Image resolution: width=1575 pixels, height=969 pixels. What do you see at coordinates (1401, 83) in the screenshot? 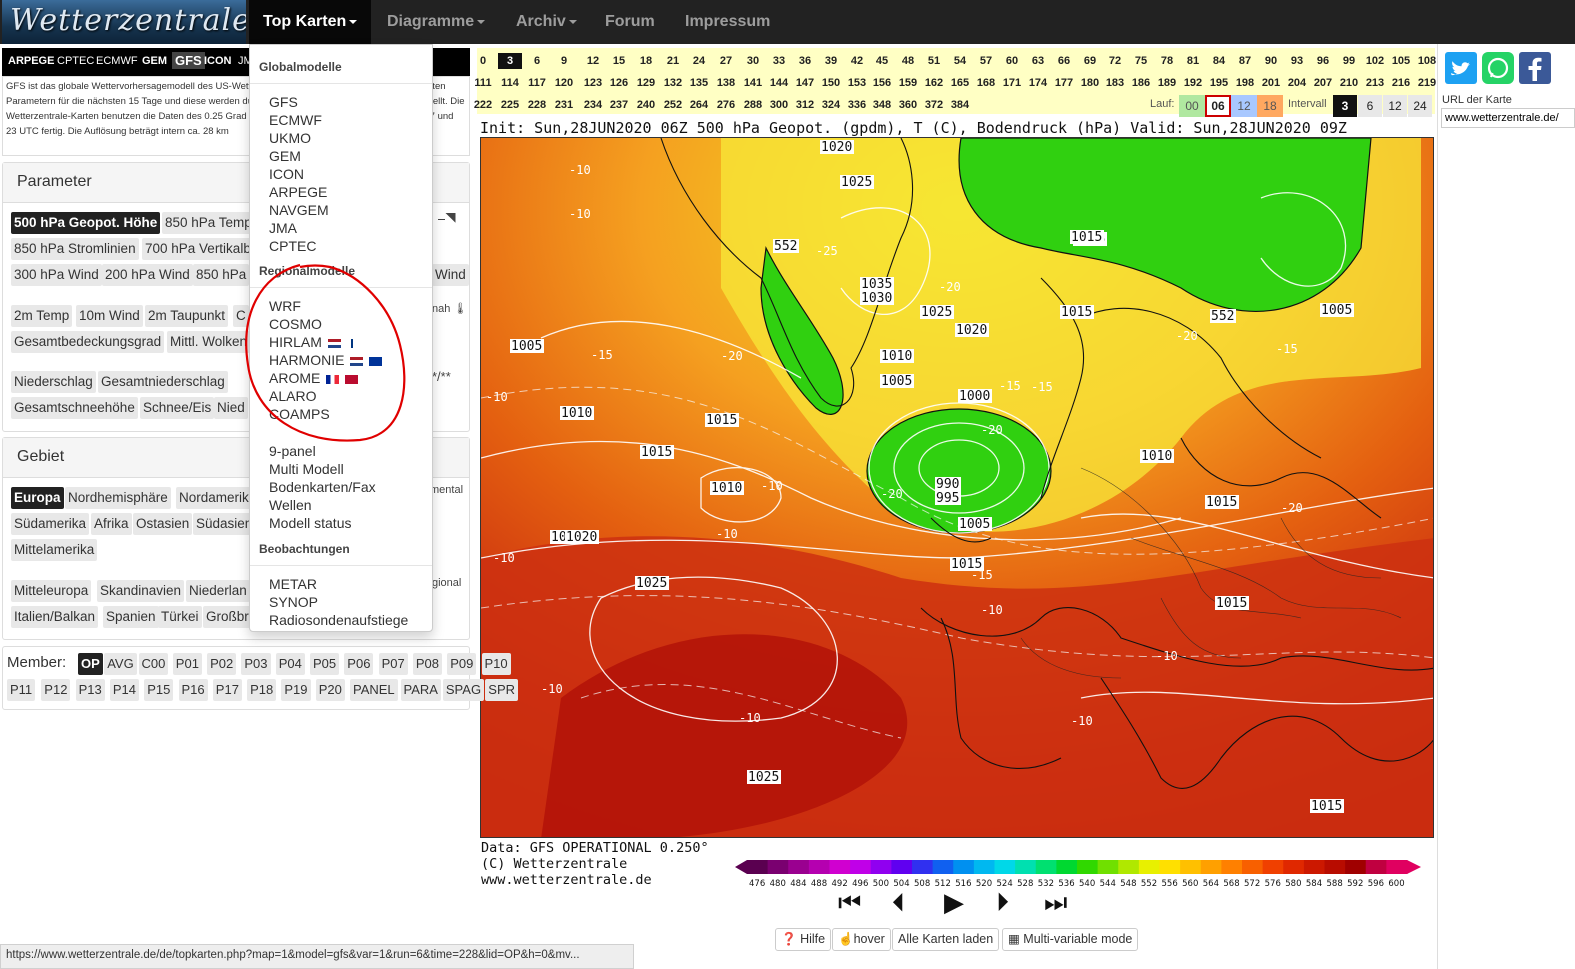
I see `timestep-216: 216` at bounding box center [1401, 83].